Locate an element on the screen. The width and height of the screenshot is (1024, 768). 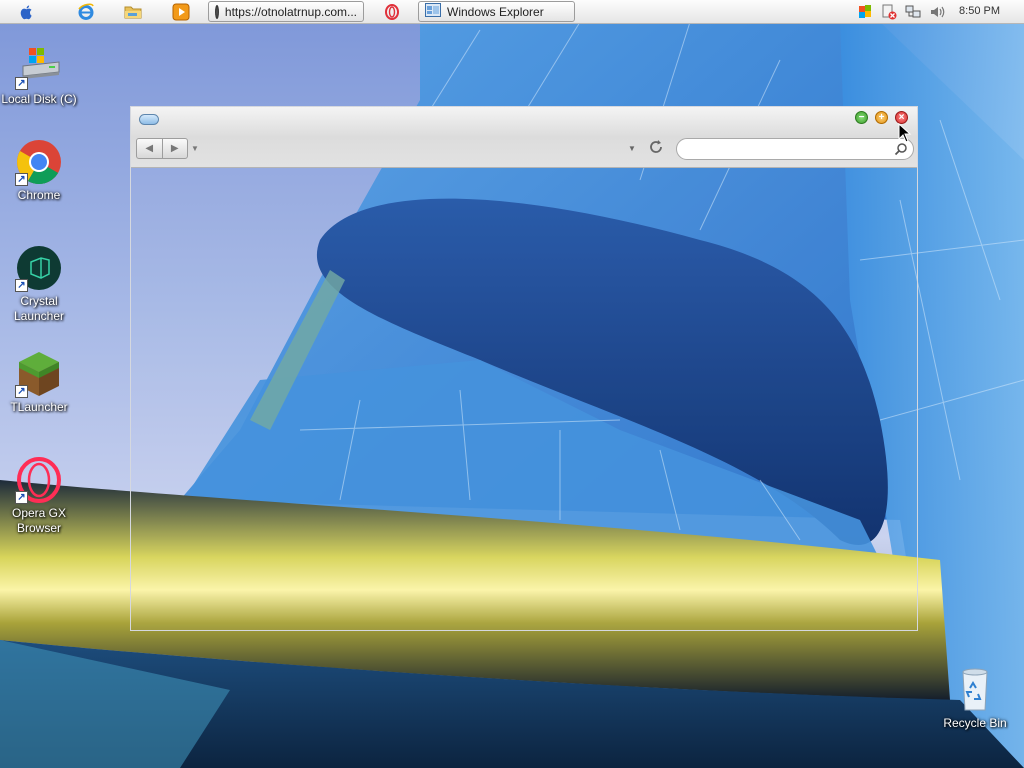
address-dropdown-icon: ▼ is located at coordinates (632, 148).